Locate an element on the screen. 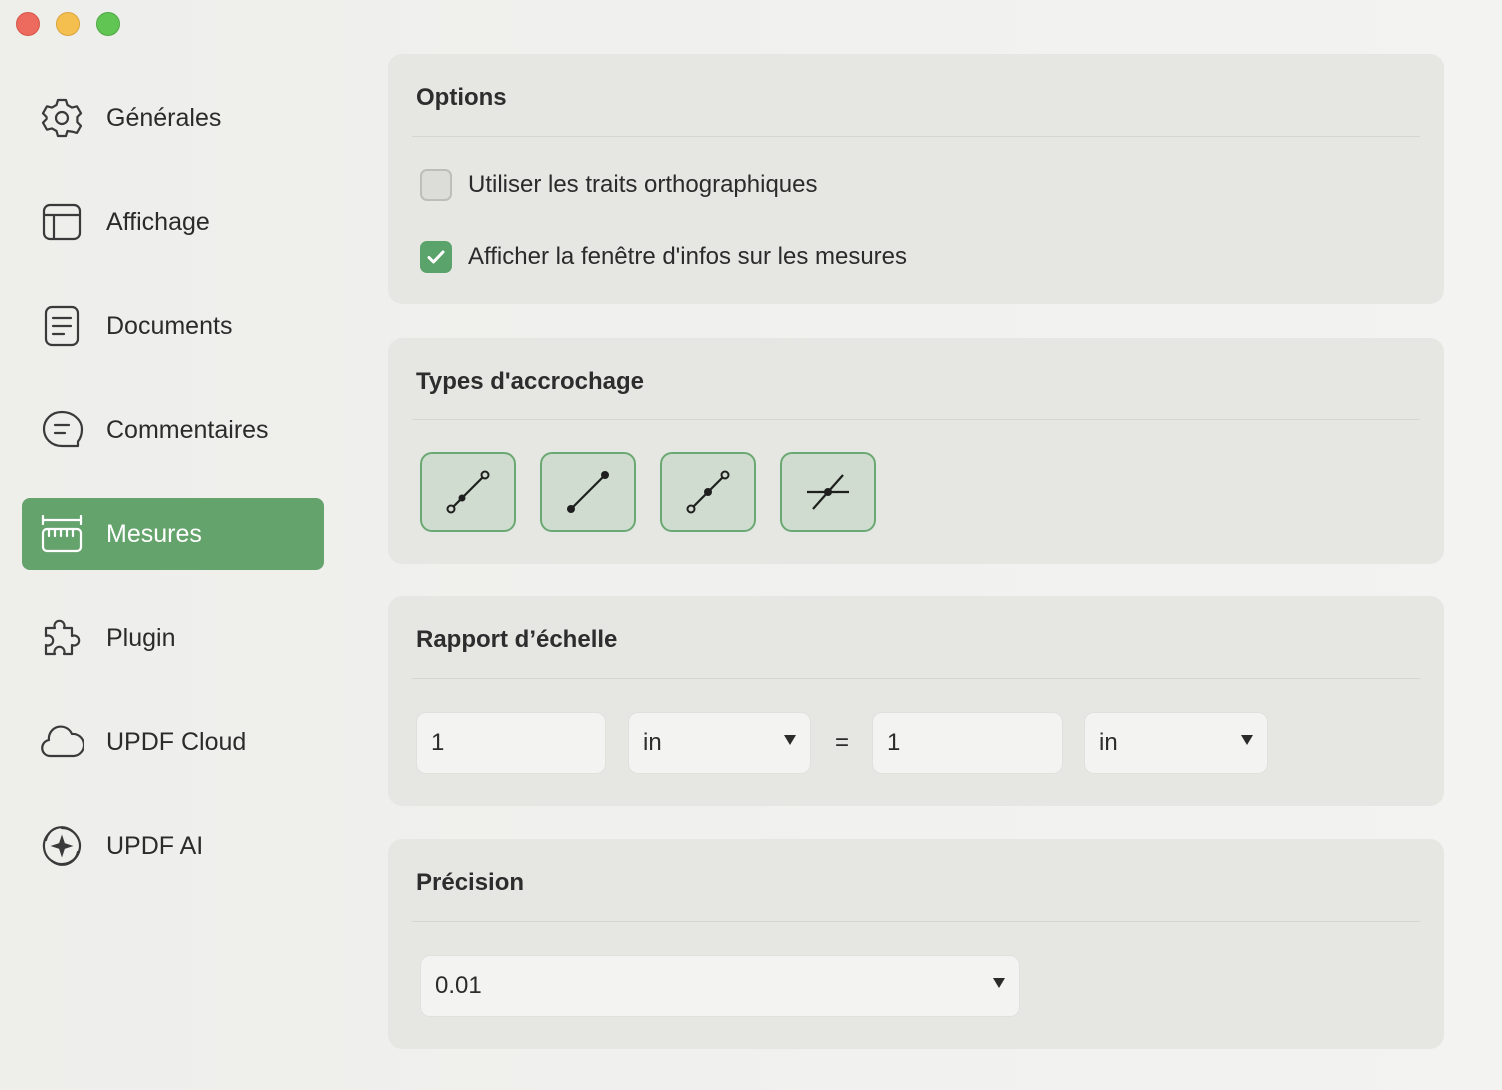 The width and height of the screenshot is (1502, 1090). sidebar-item-updf-cloud: UPDF Cloud is located at coordinates (173, 742).